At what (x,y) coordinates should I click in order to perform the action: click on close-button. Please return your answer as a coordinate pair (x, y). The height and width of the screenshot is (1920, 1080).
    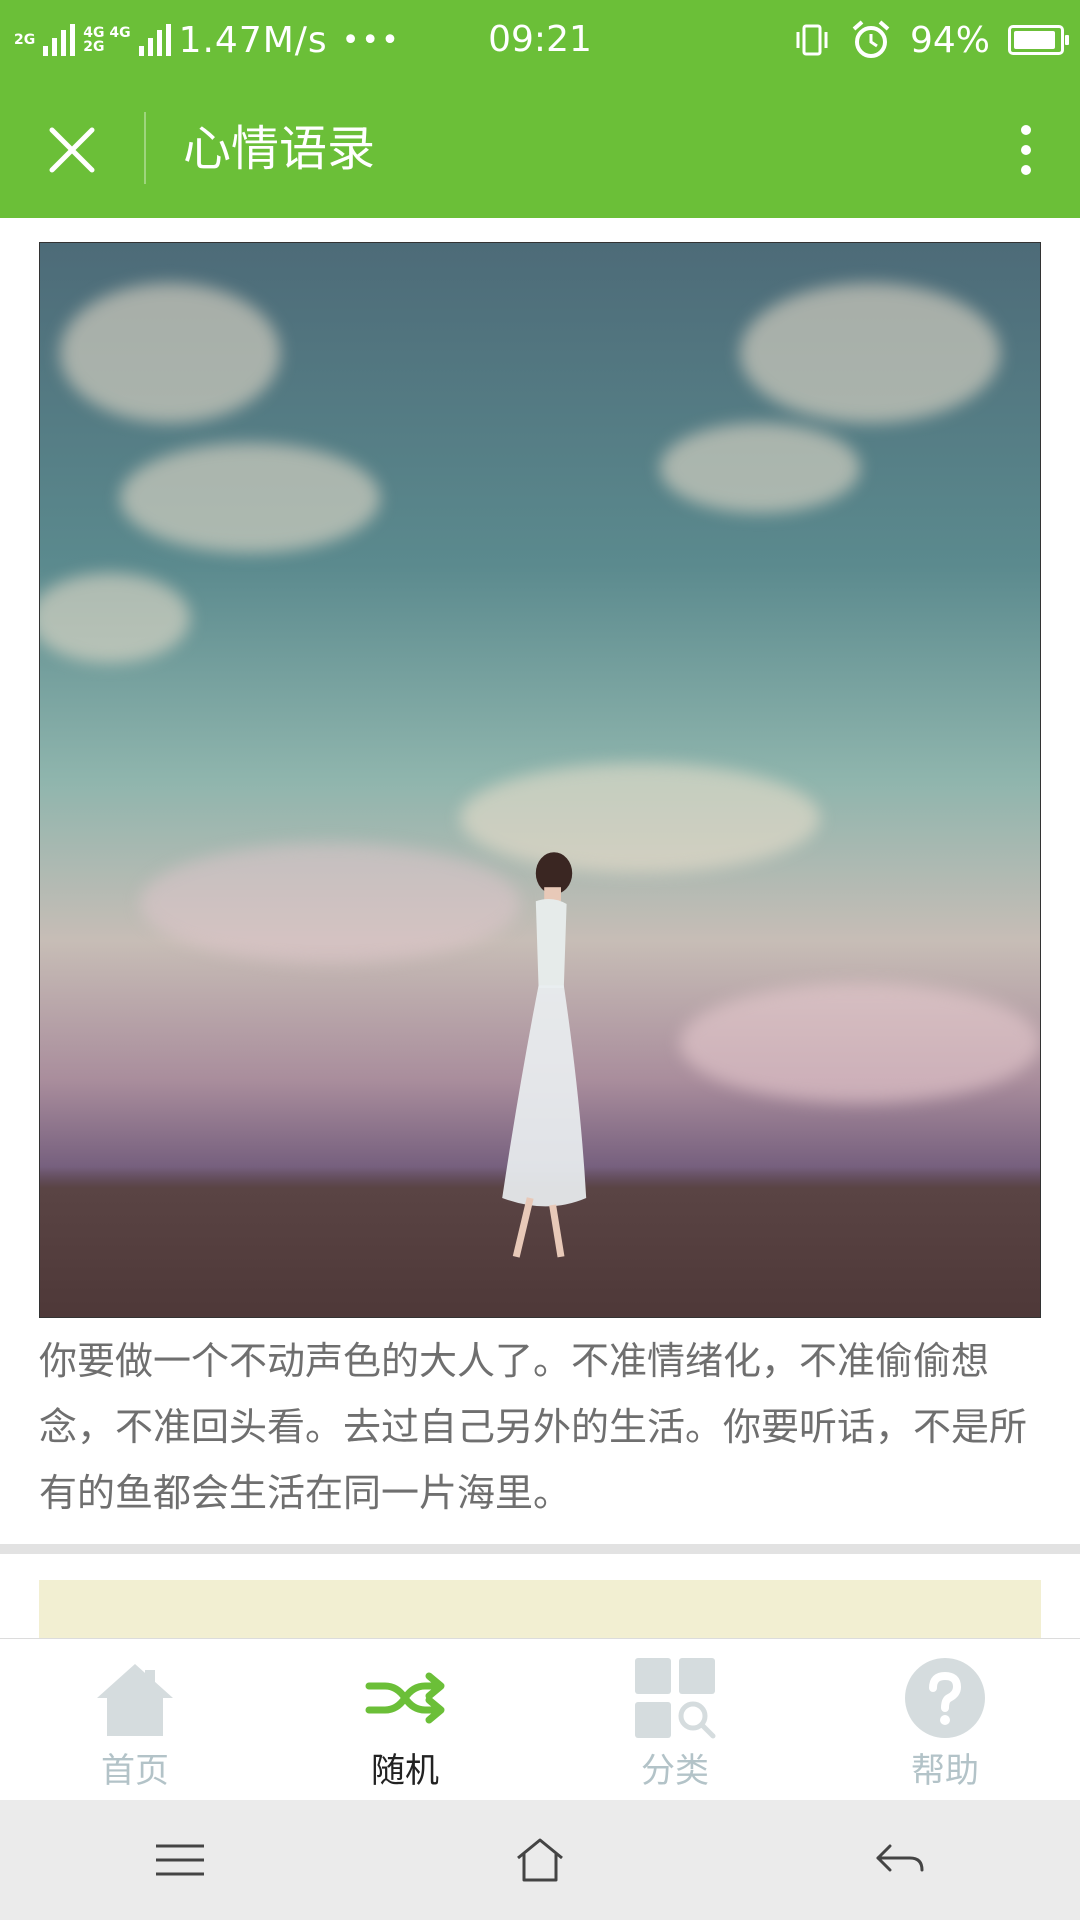
    Looking at the image, I should click on (72, 150).